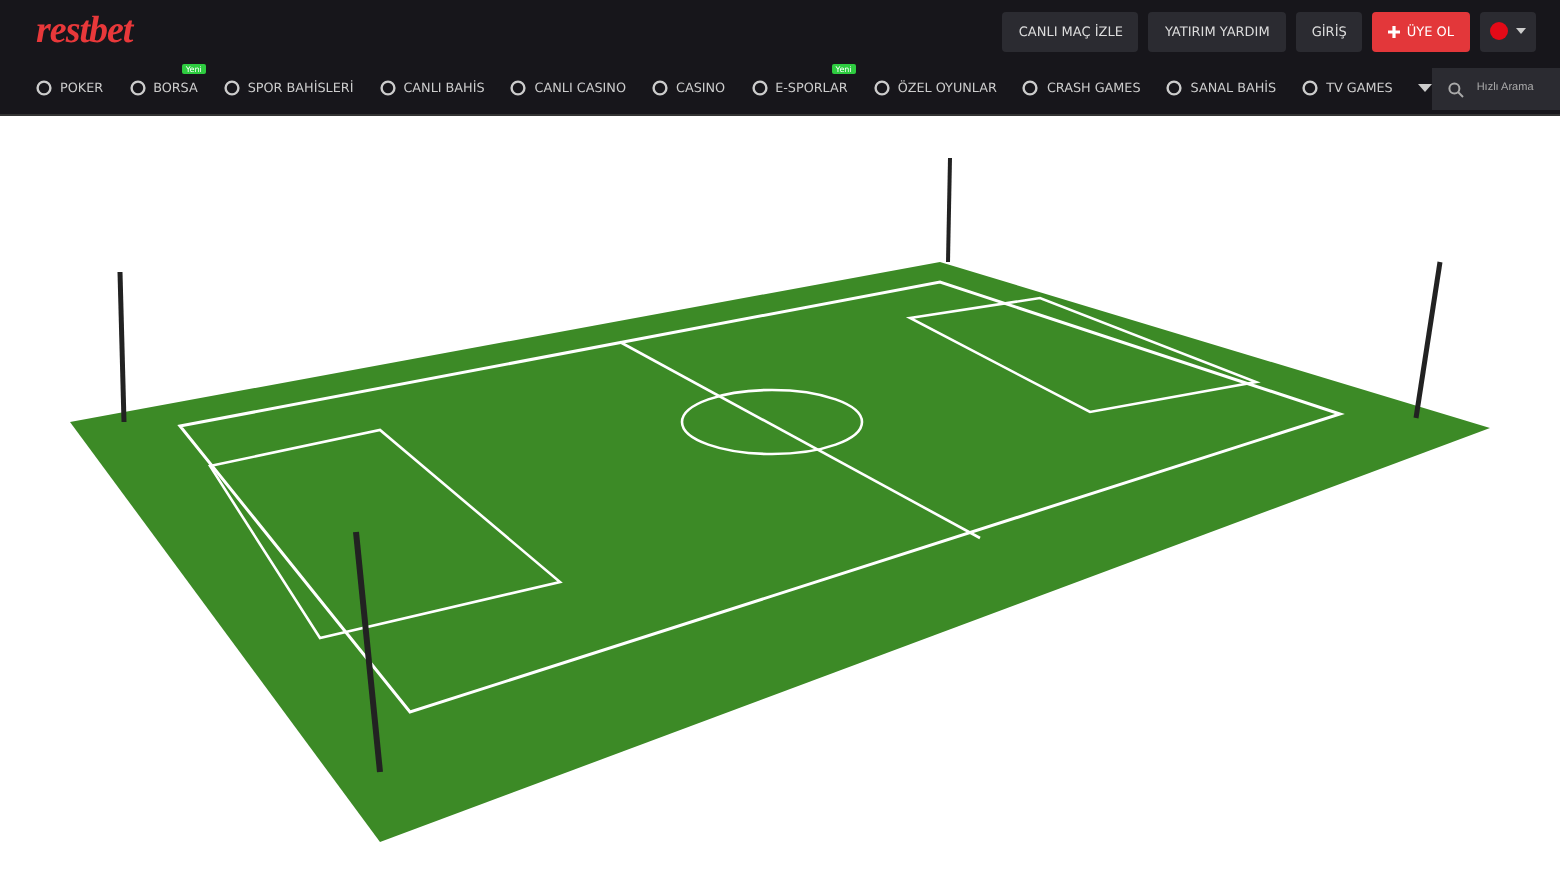 Image resolution: width=1560 pixels, height=878 pixels. What do you see at coordinates (1456, 89) in the screenshot?
I see `search-icon` at bounding box center [1456, 89].